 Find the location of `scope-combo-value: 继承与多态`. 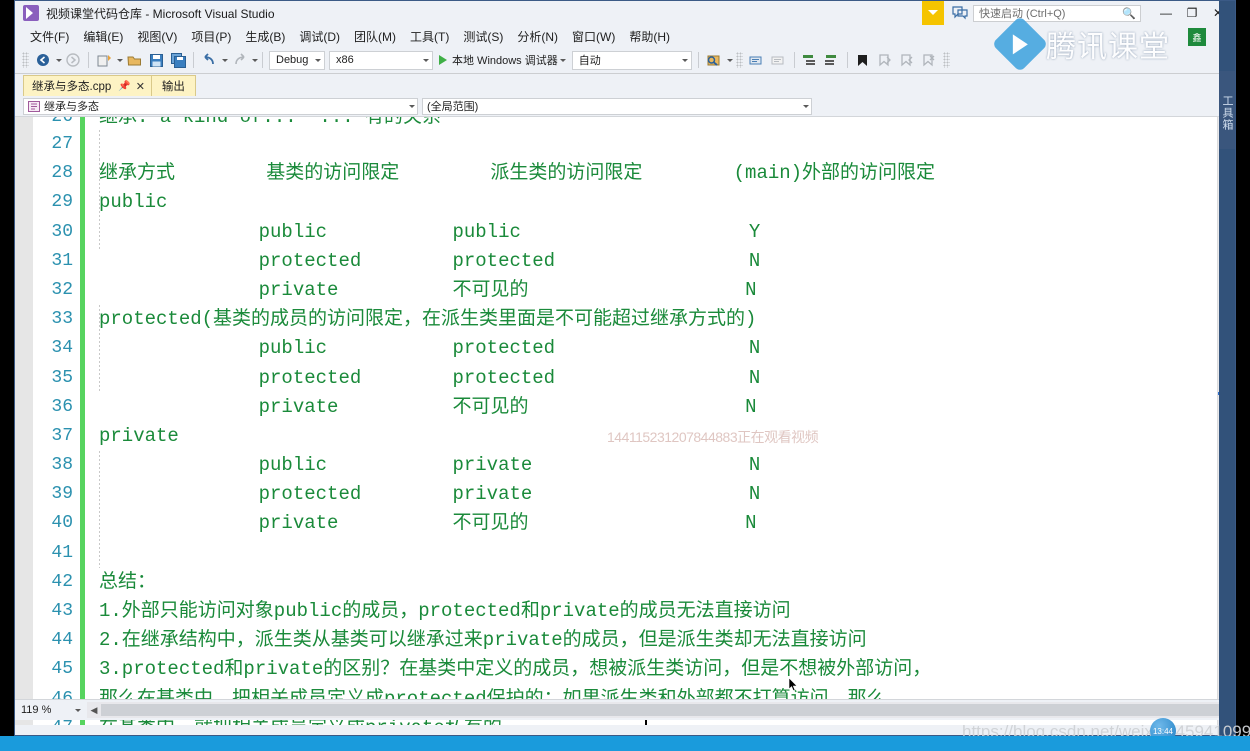

scope-combo-value: 继承与多态 is located at coordinates (71, 107).